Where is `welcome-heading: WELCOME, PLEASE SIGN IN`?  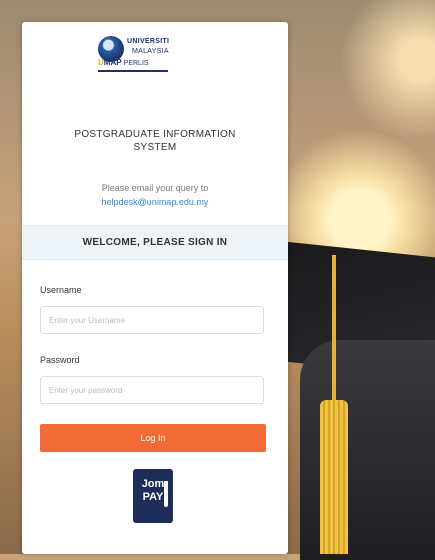
welcome-heading: WELCOME, PLEASE SIGN IN is located at coordinates (155, 242).